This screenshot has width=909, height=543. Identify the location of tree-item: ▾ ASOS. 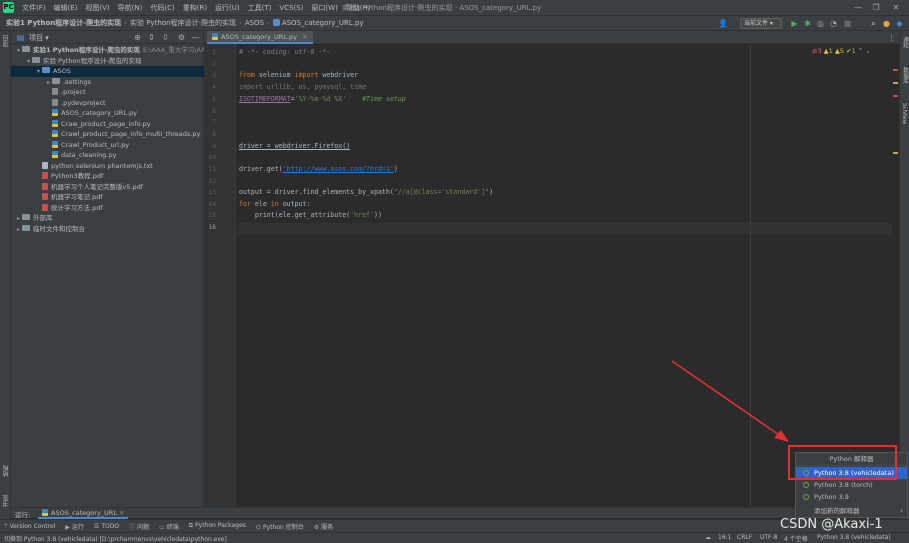
(107, 71).